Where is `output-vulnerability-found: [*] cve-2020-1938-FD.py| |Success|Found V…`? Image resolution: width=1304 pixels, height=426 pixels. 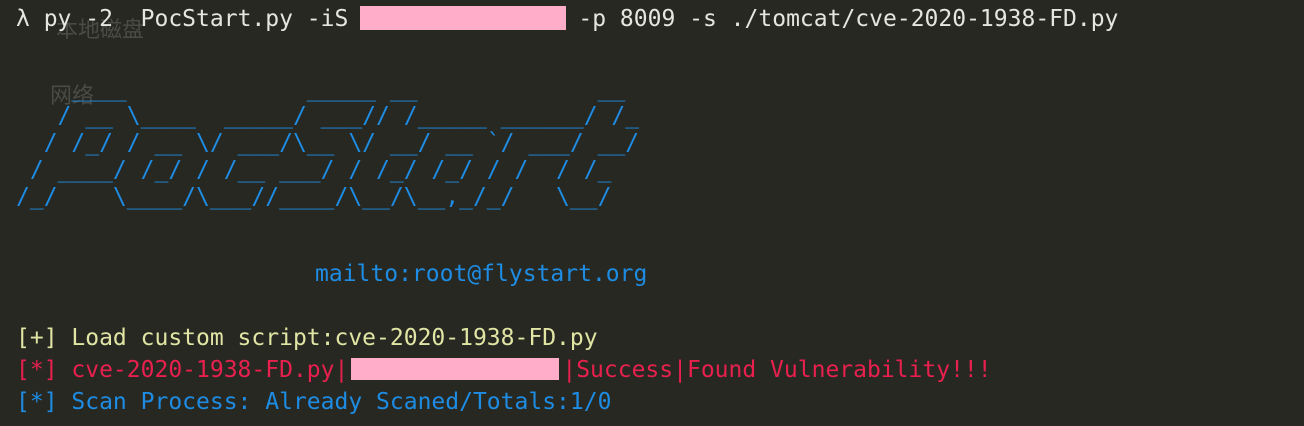
output-vulnerability-found: [*] cve-2020-1938-FD.py| |Success|Found V… is located at coordinates (504, 370).